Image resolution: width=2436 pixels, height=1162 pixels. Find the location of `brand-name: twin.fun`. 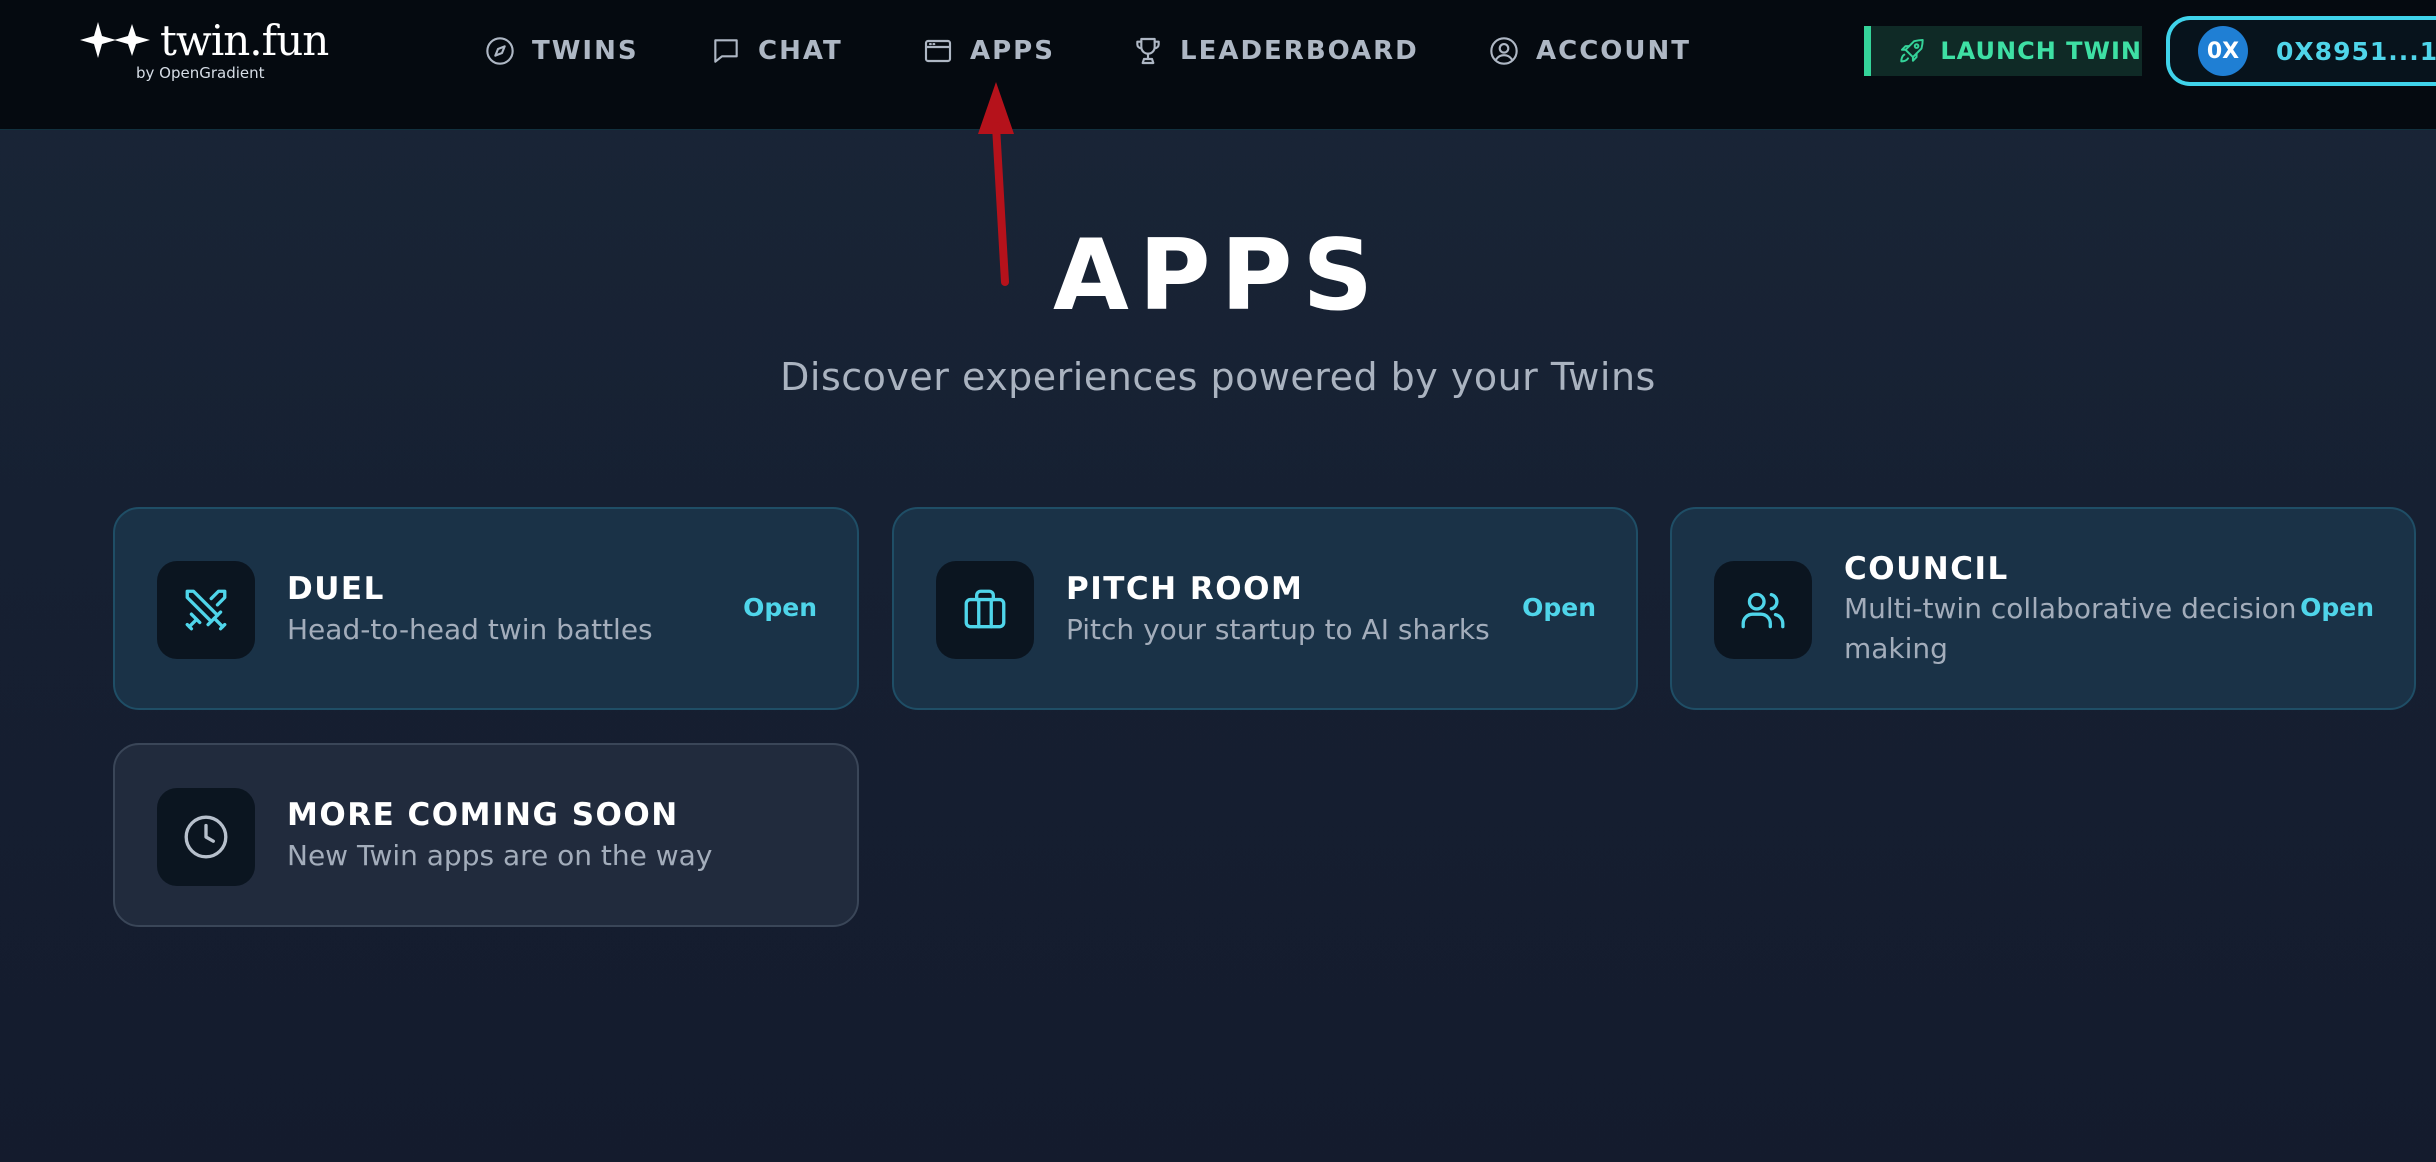

brand-name: twin.fun is located at coordinates (244, 40).